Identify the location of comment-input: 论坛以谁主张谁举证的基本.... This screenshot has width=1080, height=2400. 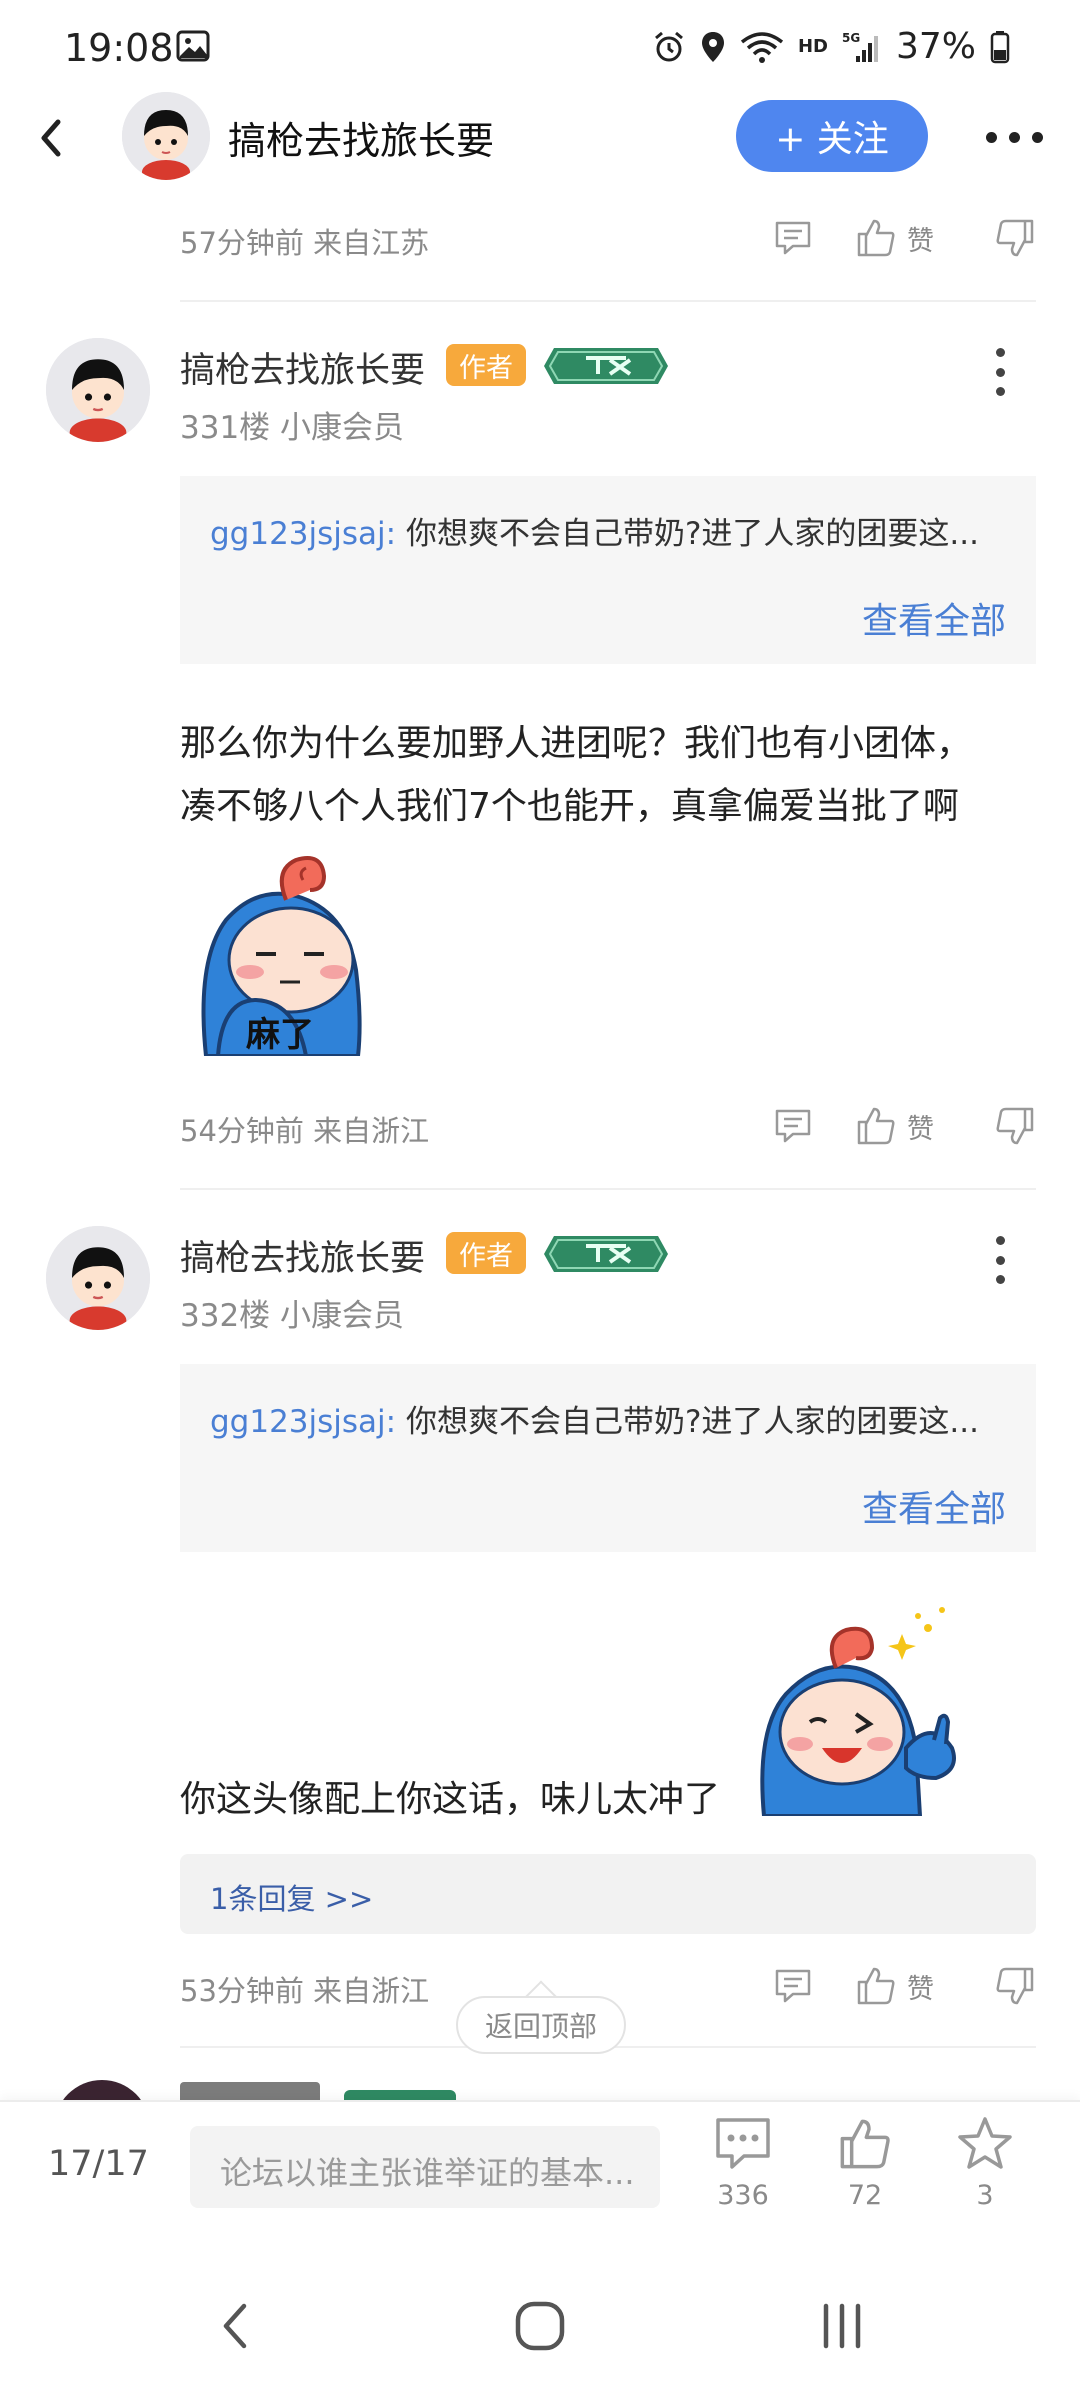
(425, 2167).